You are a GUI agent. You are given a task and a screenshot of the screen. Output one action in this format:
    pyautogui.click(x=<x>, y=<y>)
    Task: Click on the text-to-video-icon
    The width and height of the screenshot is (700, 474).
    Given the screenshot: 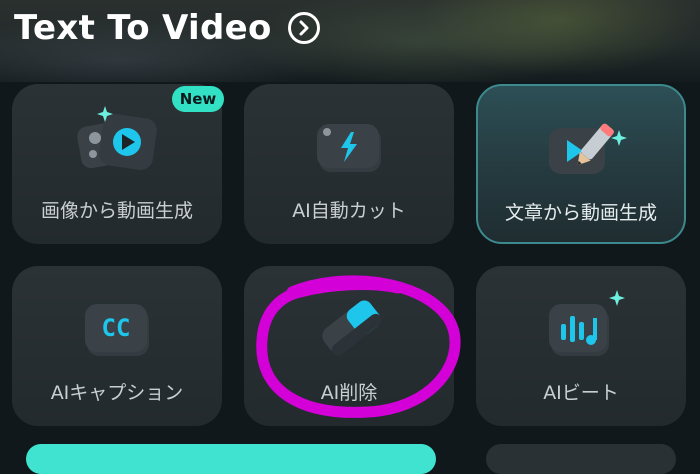 What is the action you would take?
    pyautogui.click(x=588, y=148)
    